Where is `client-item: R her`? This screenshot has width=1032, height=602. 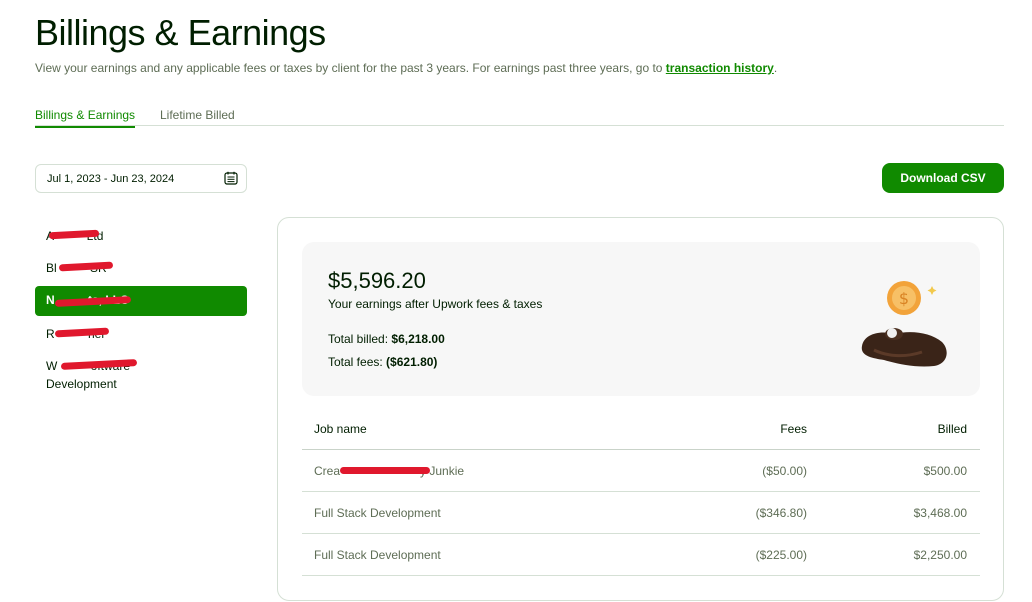
client-item: R her is located at coordinates (141, 334).